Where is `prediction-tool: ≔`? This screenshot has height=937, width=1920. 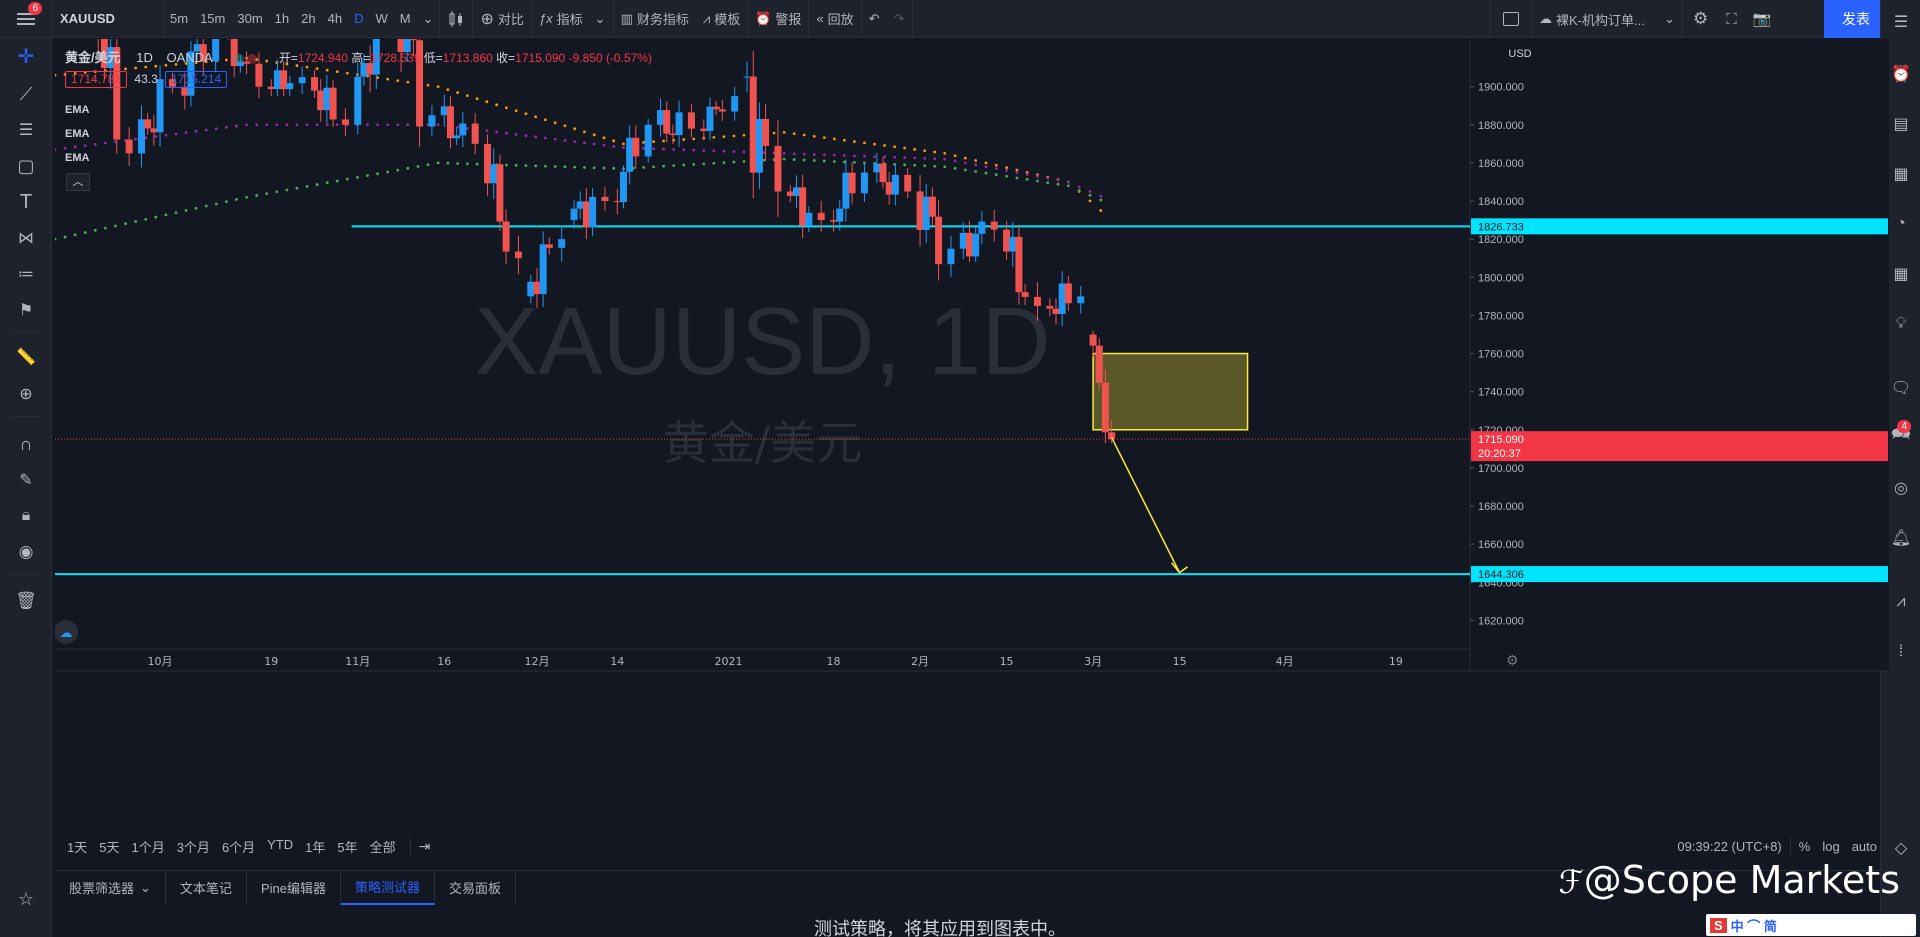 prediction-tool: ≔ is located at coordinates (26, 274).